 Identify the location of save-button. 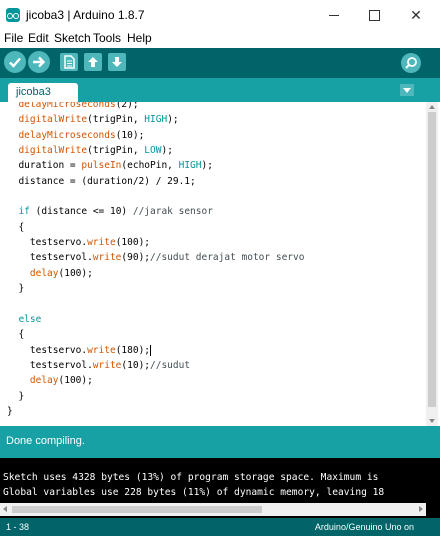
(117, 62).